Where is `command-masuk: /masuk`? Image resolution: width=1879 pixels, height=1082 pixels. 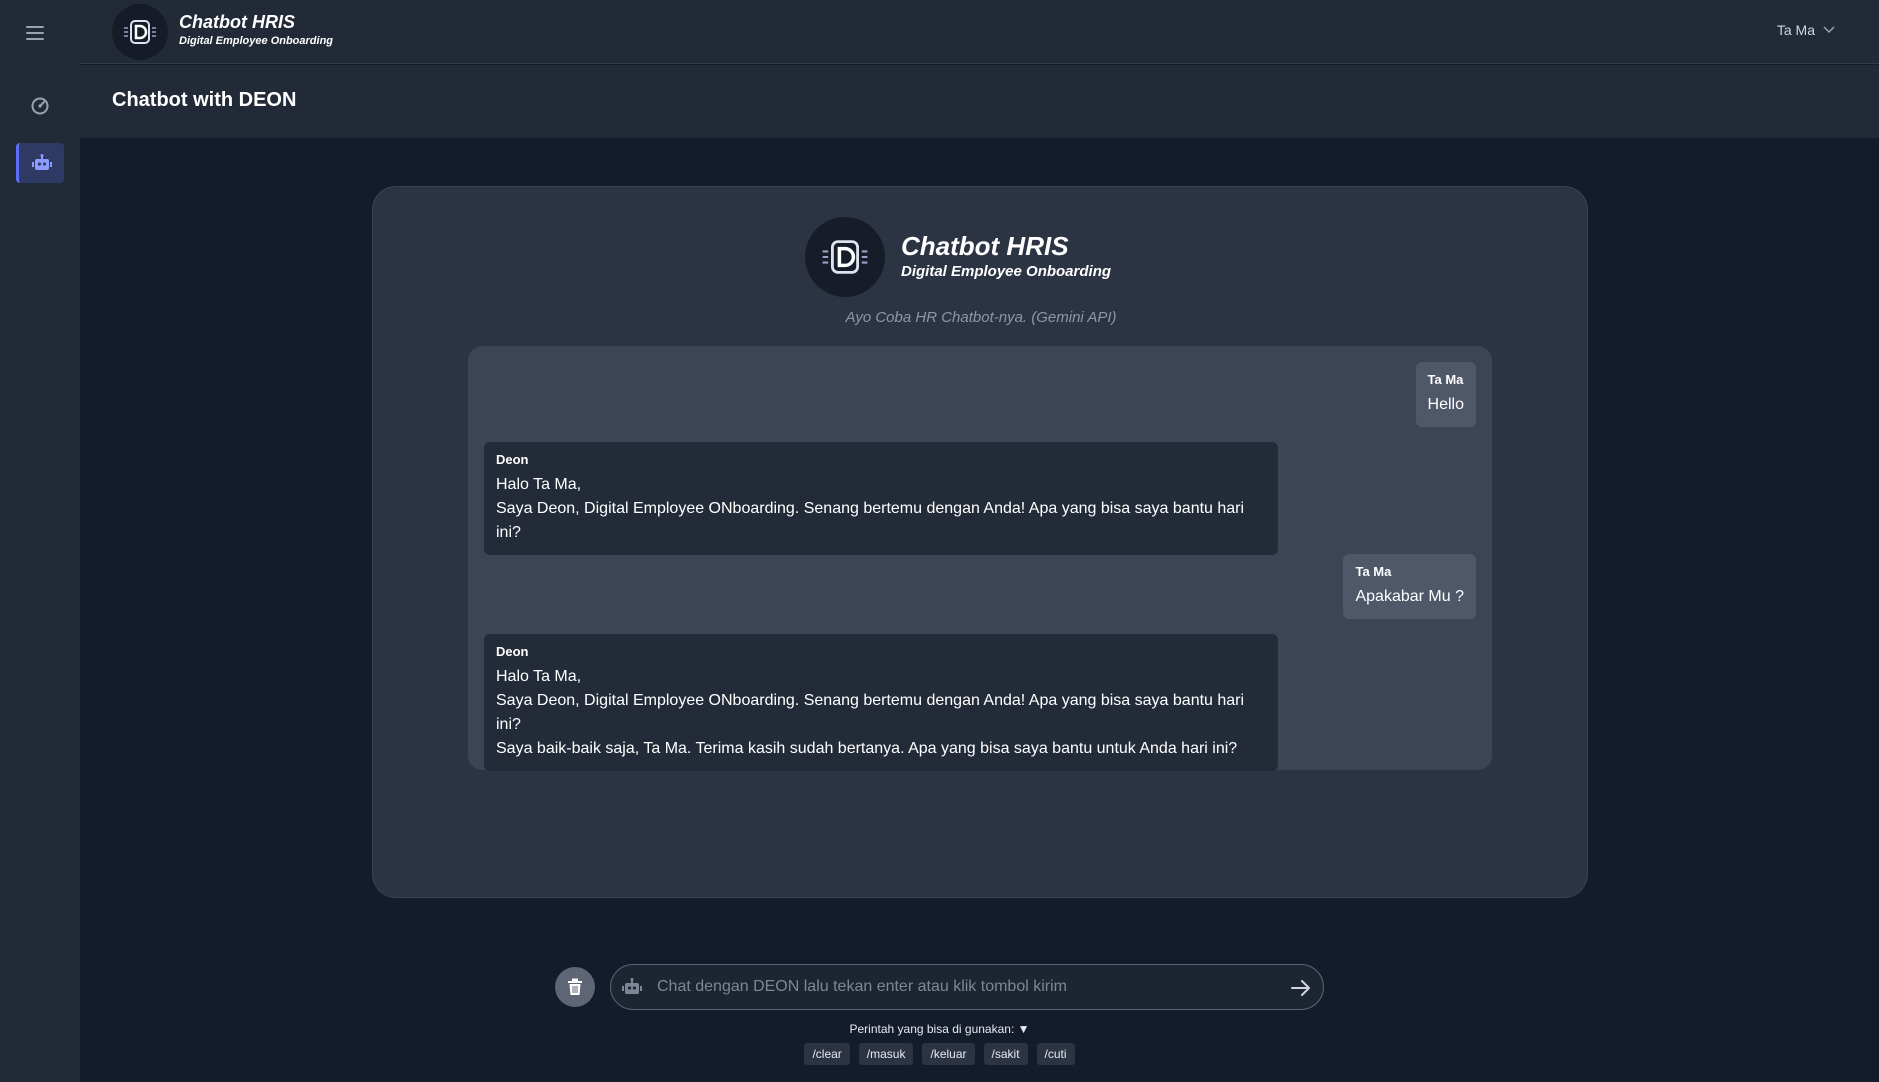 command-masuk: /masuk is located at coordinates (886, 1054).